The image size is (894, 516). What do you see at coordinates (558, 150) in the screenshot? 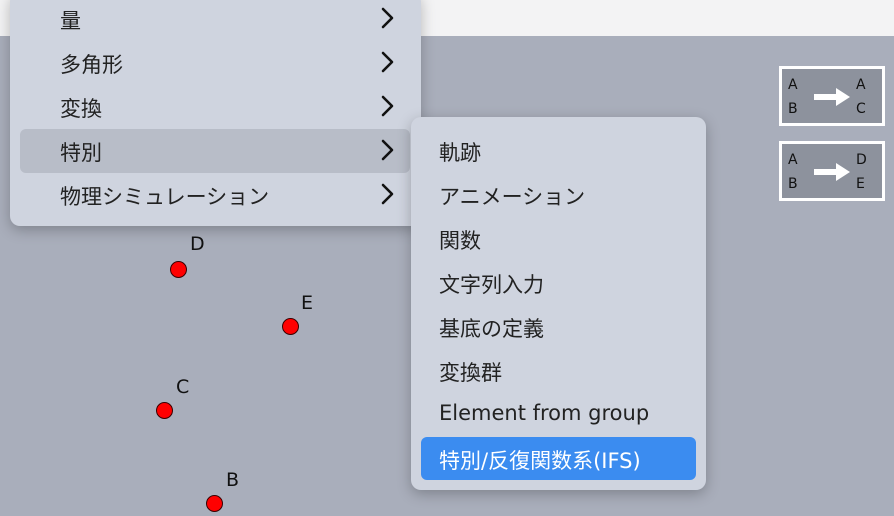
I see `submenu-item-locus: 軌跡` at bounding box center [558, 150].